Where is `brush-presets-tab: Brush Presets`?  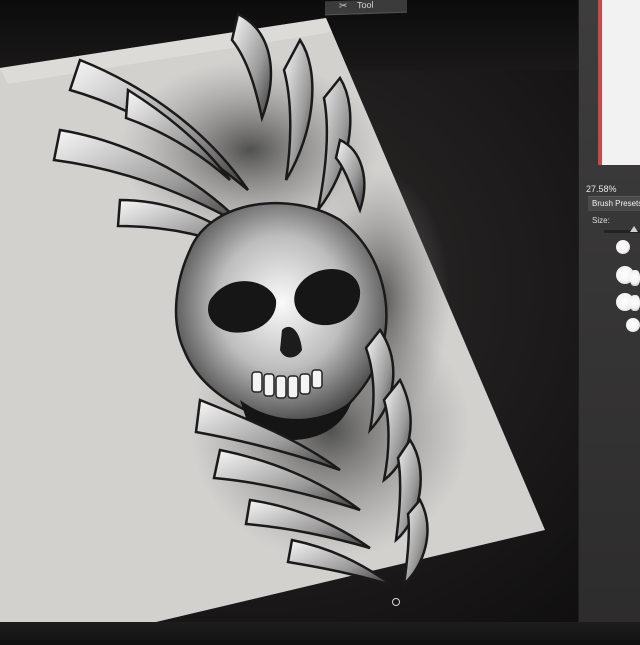 brush-presets-tab: Brush Presets is located at coordinates (614, 203).